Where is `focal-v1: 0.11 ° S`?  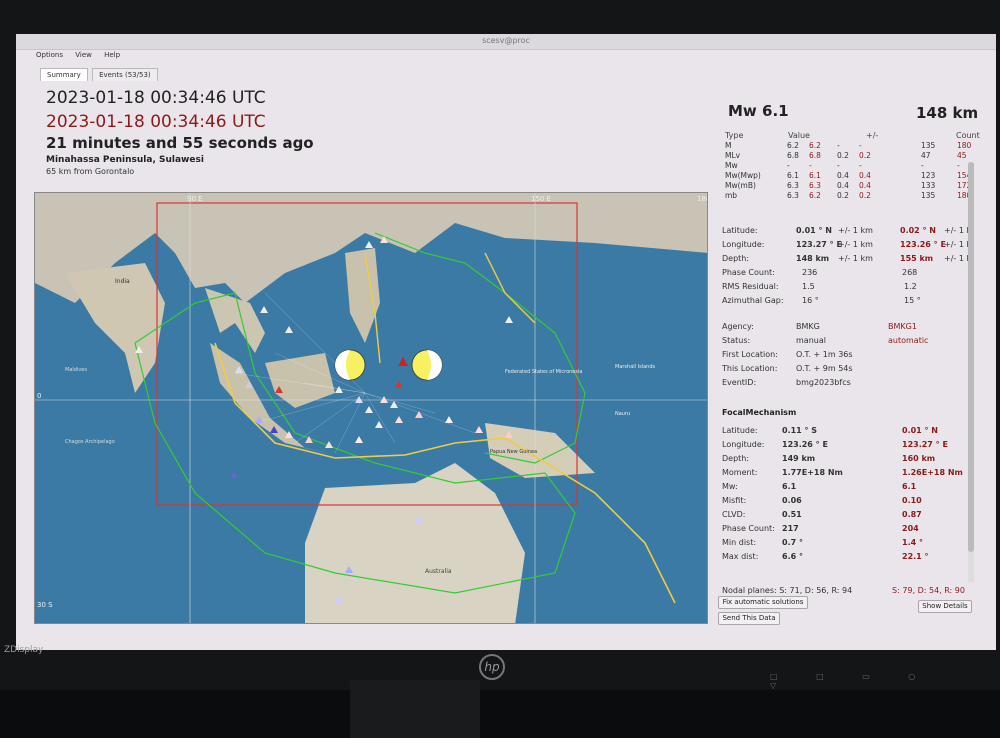
focal-v1: 0.11 ° S is located at coordinates (800, 430).